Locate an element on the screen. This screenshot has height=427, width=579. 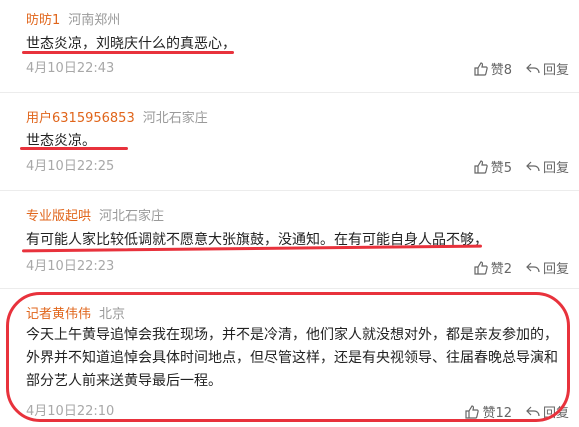
comment-header: 用户6315956853 河北石家庄 is located at coordinates (117, 116).